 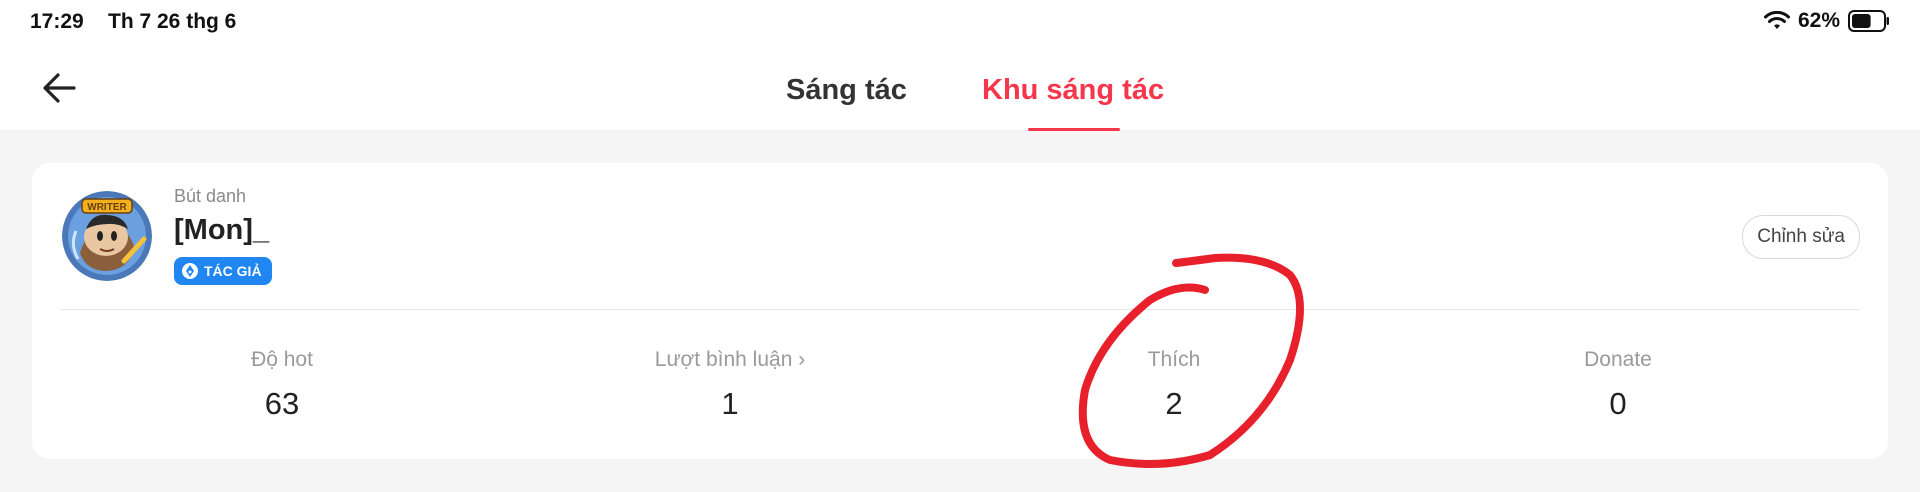 I want to click on wifi-icon, so click(x=1776, y=20).